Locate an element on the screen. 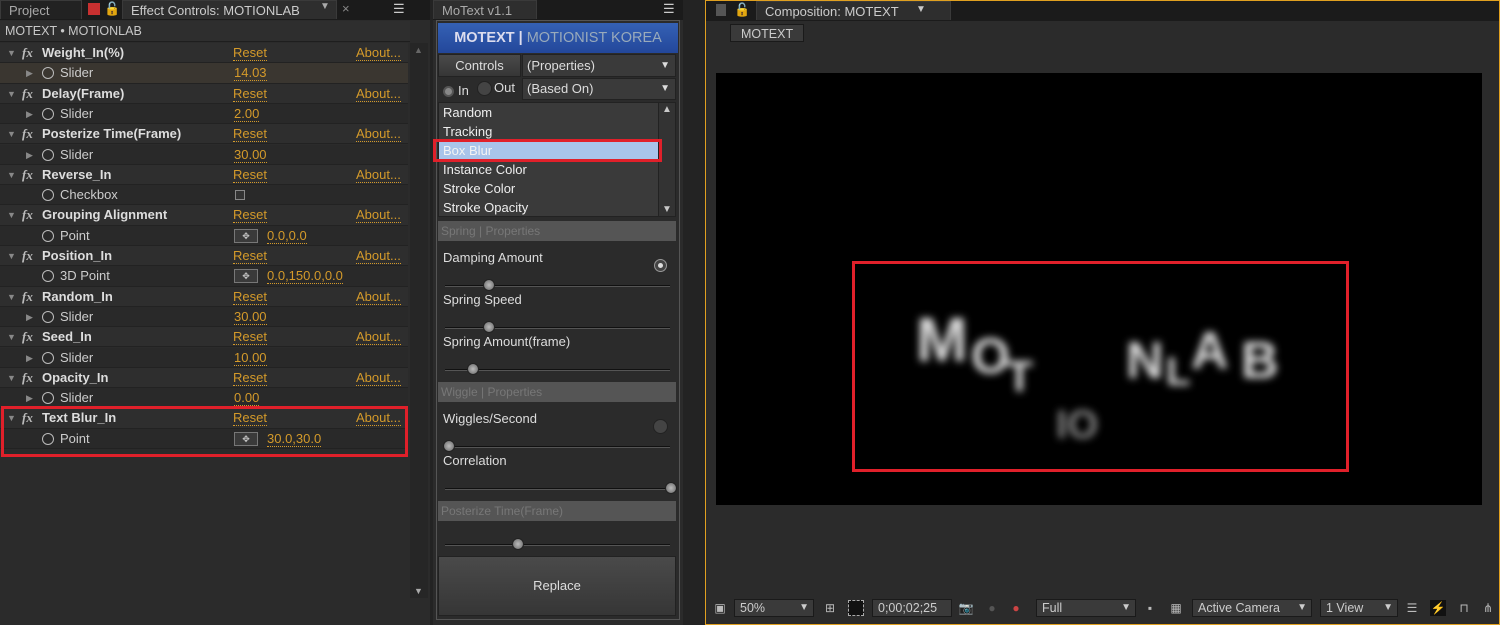 Image resolution: width=1500 pixels, height=625 pixels. timeline-icon: ☰ is located at coordinates (1412, 608).